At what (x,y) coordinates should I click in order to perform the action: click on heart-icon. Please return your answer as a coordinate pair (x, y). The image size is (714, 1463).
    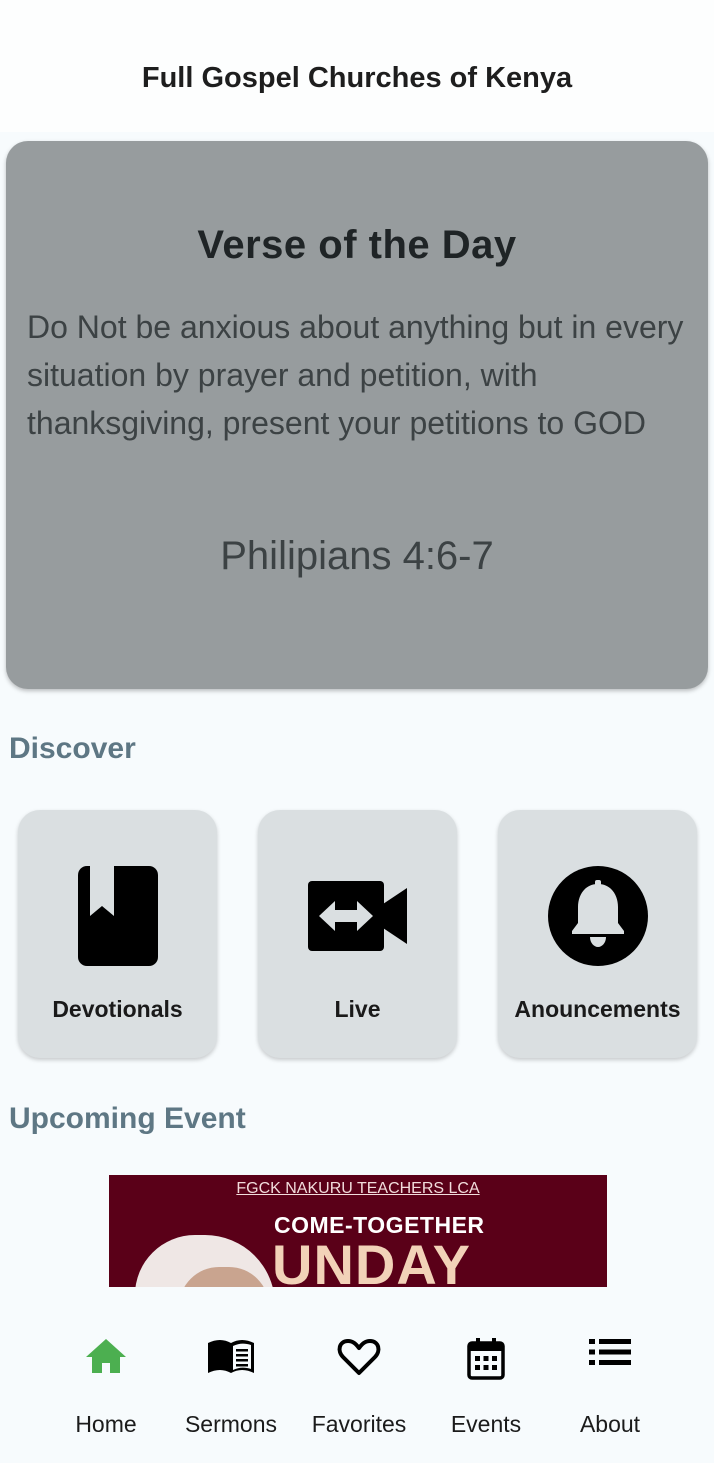
    Looking at the image, I should click on (359, 1359).